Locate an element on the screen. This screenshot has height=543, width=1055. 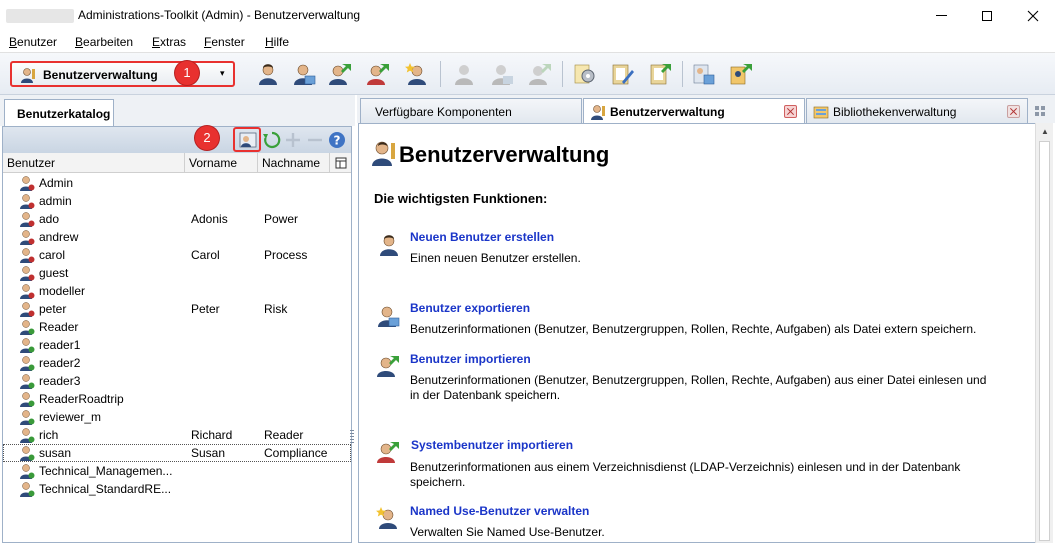
remove-icon is located at coordinates (315, 140).